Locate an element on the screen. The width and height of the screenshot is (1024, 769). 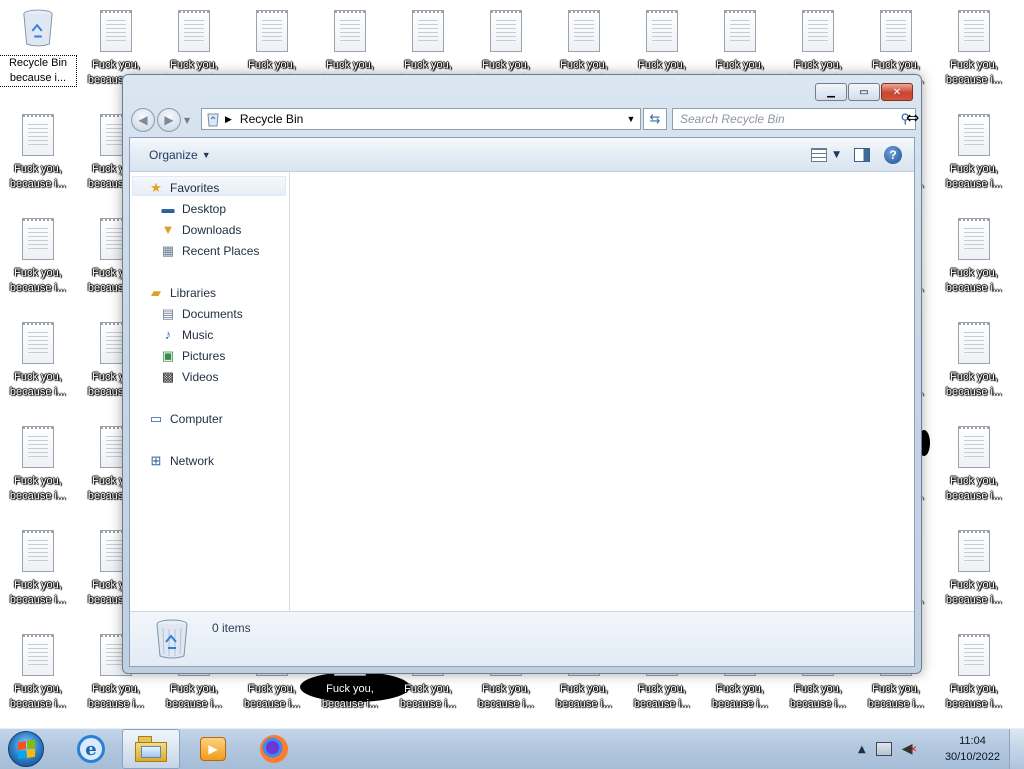
nav-item-recent-places: ▦ Recent Places is located at coordinates (210, 250).